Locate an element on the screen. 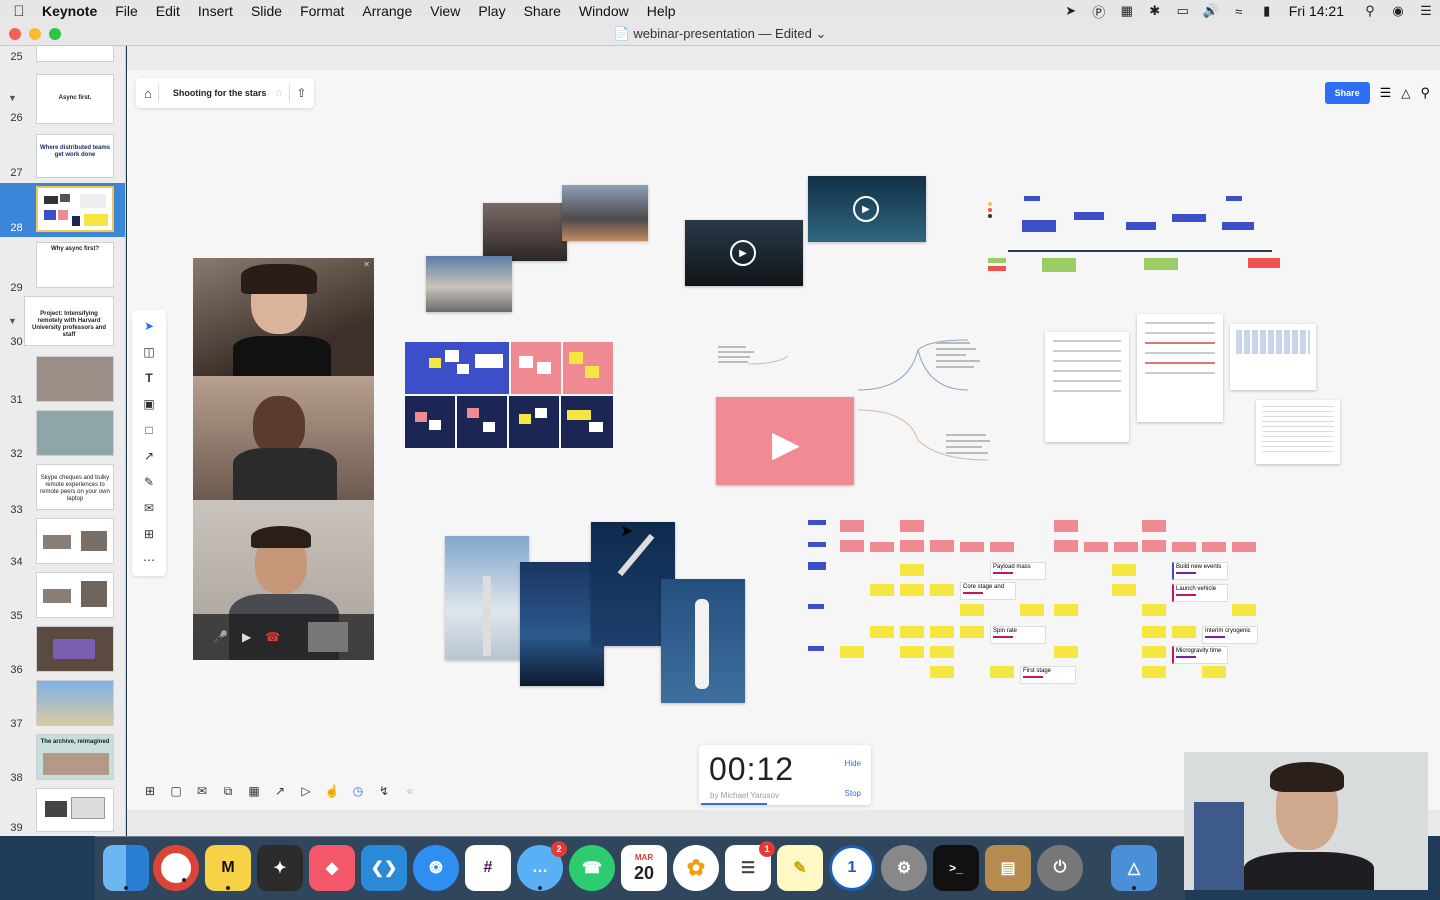  slide-item: 37 is located at coordinates (62, 705).